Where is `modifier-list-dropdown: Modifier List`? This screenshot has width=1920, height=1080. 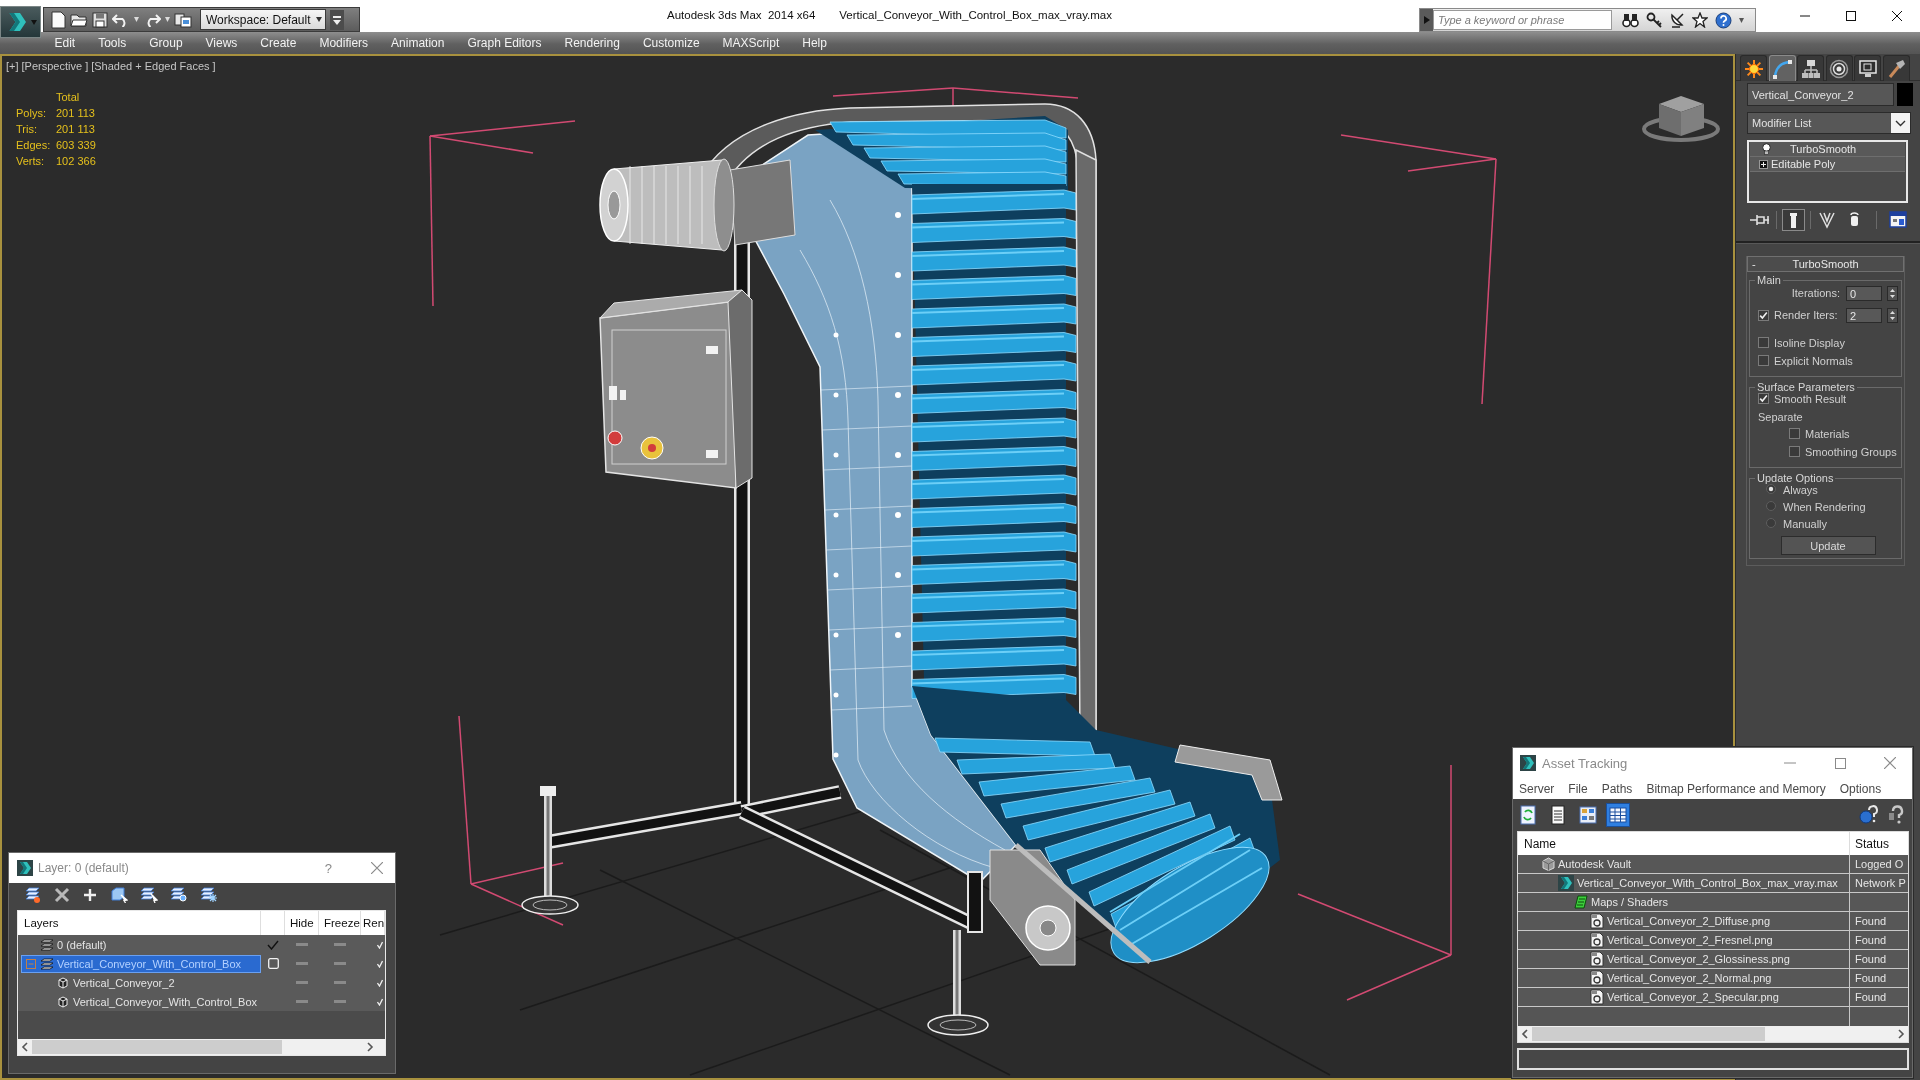
modifier-list-dropdown: Modifier List is located at coordinates (1829, 123).